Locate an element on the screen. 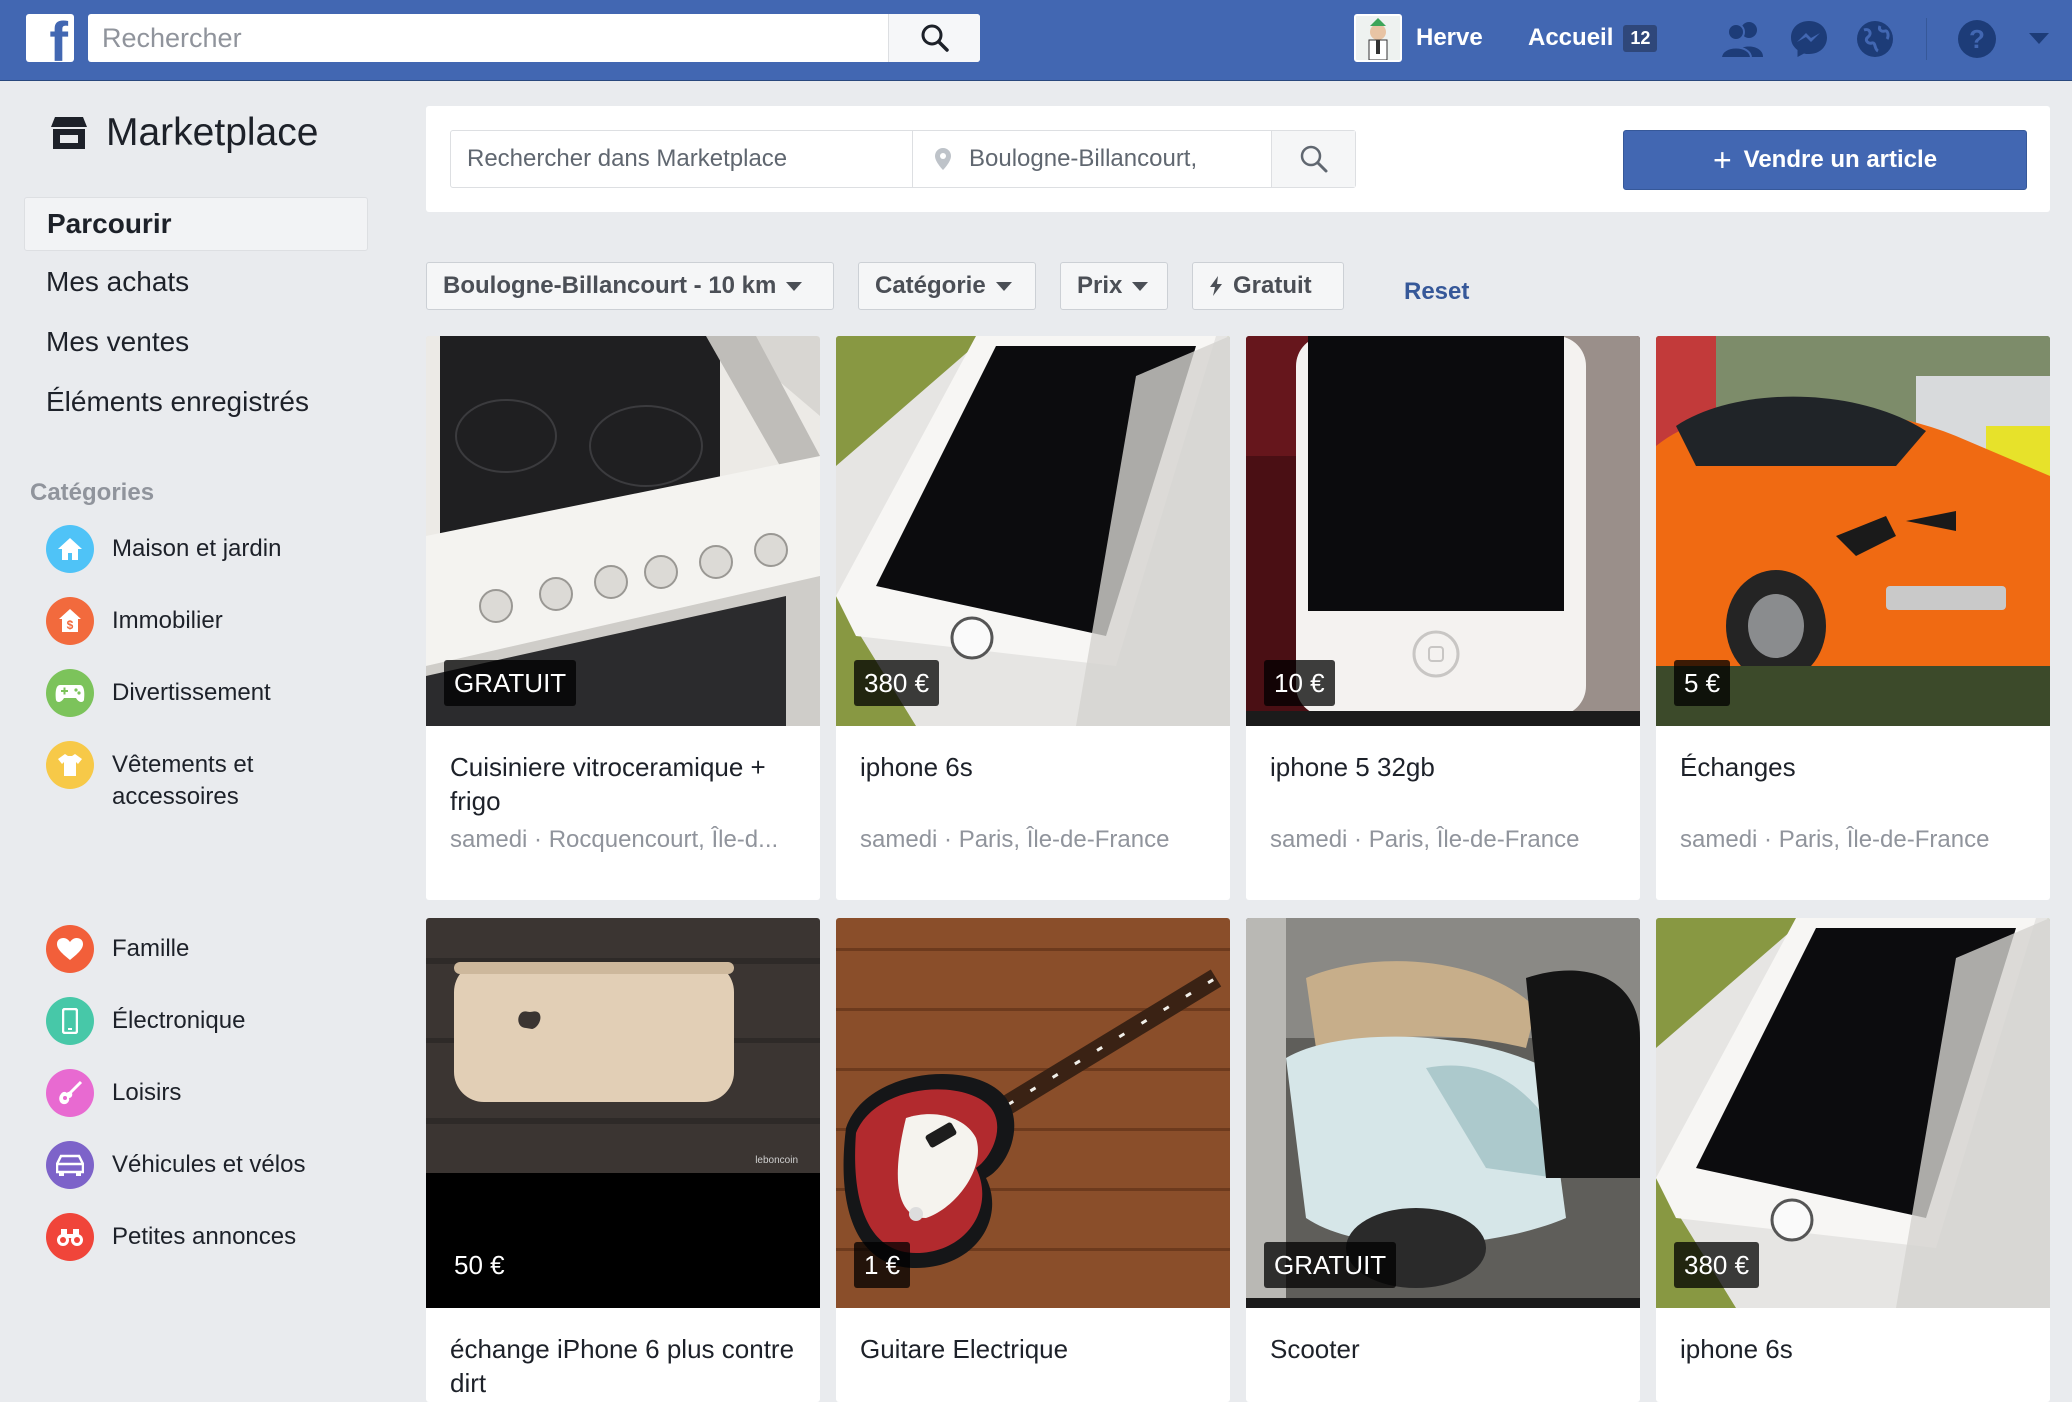  marketplace-search-input is located at coordinates (681, 159).